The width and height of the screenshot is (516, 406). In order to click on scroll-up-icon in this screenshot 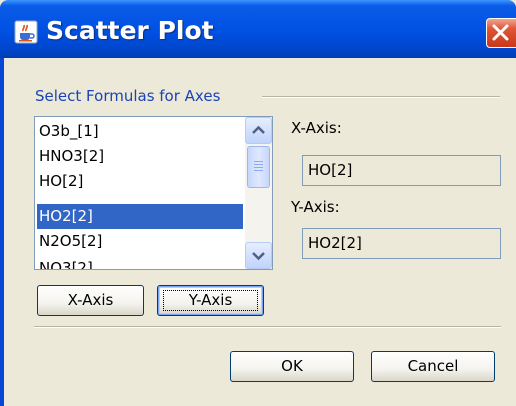, I will do `click(258, 129)`.